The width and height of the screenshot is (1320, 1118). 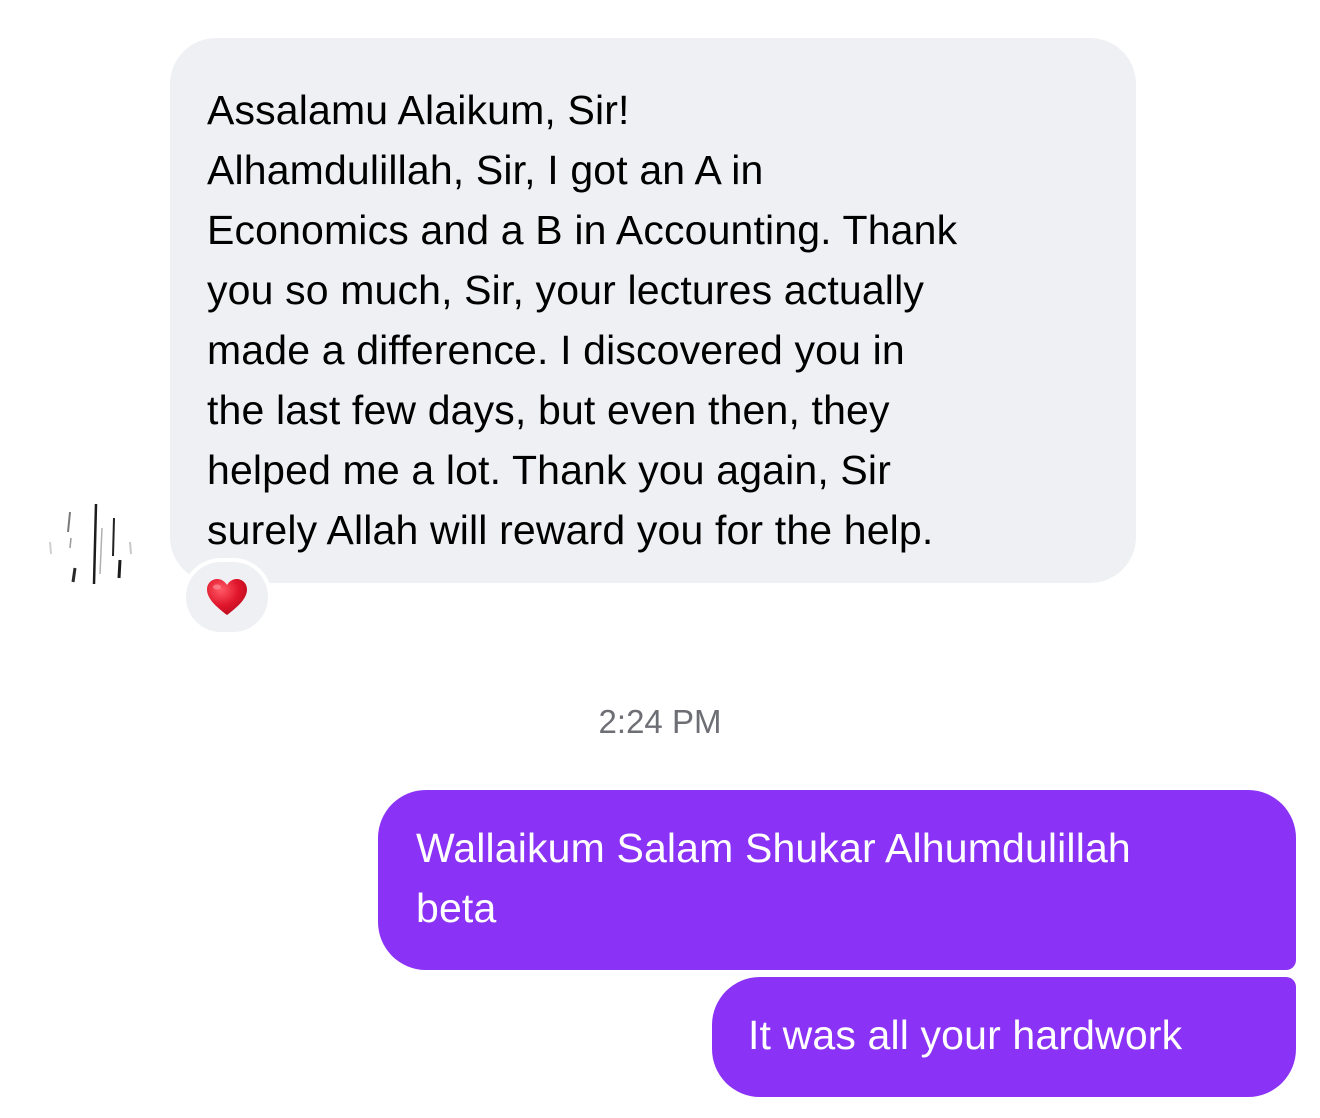 What do you see at coordinates (965, 1035) in the screenshot?
I see `message-line: It was all your hardwork` at bounding box center [965, 1035].